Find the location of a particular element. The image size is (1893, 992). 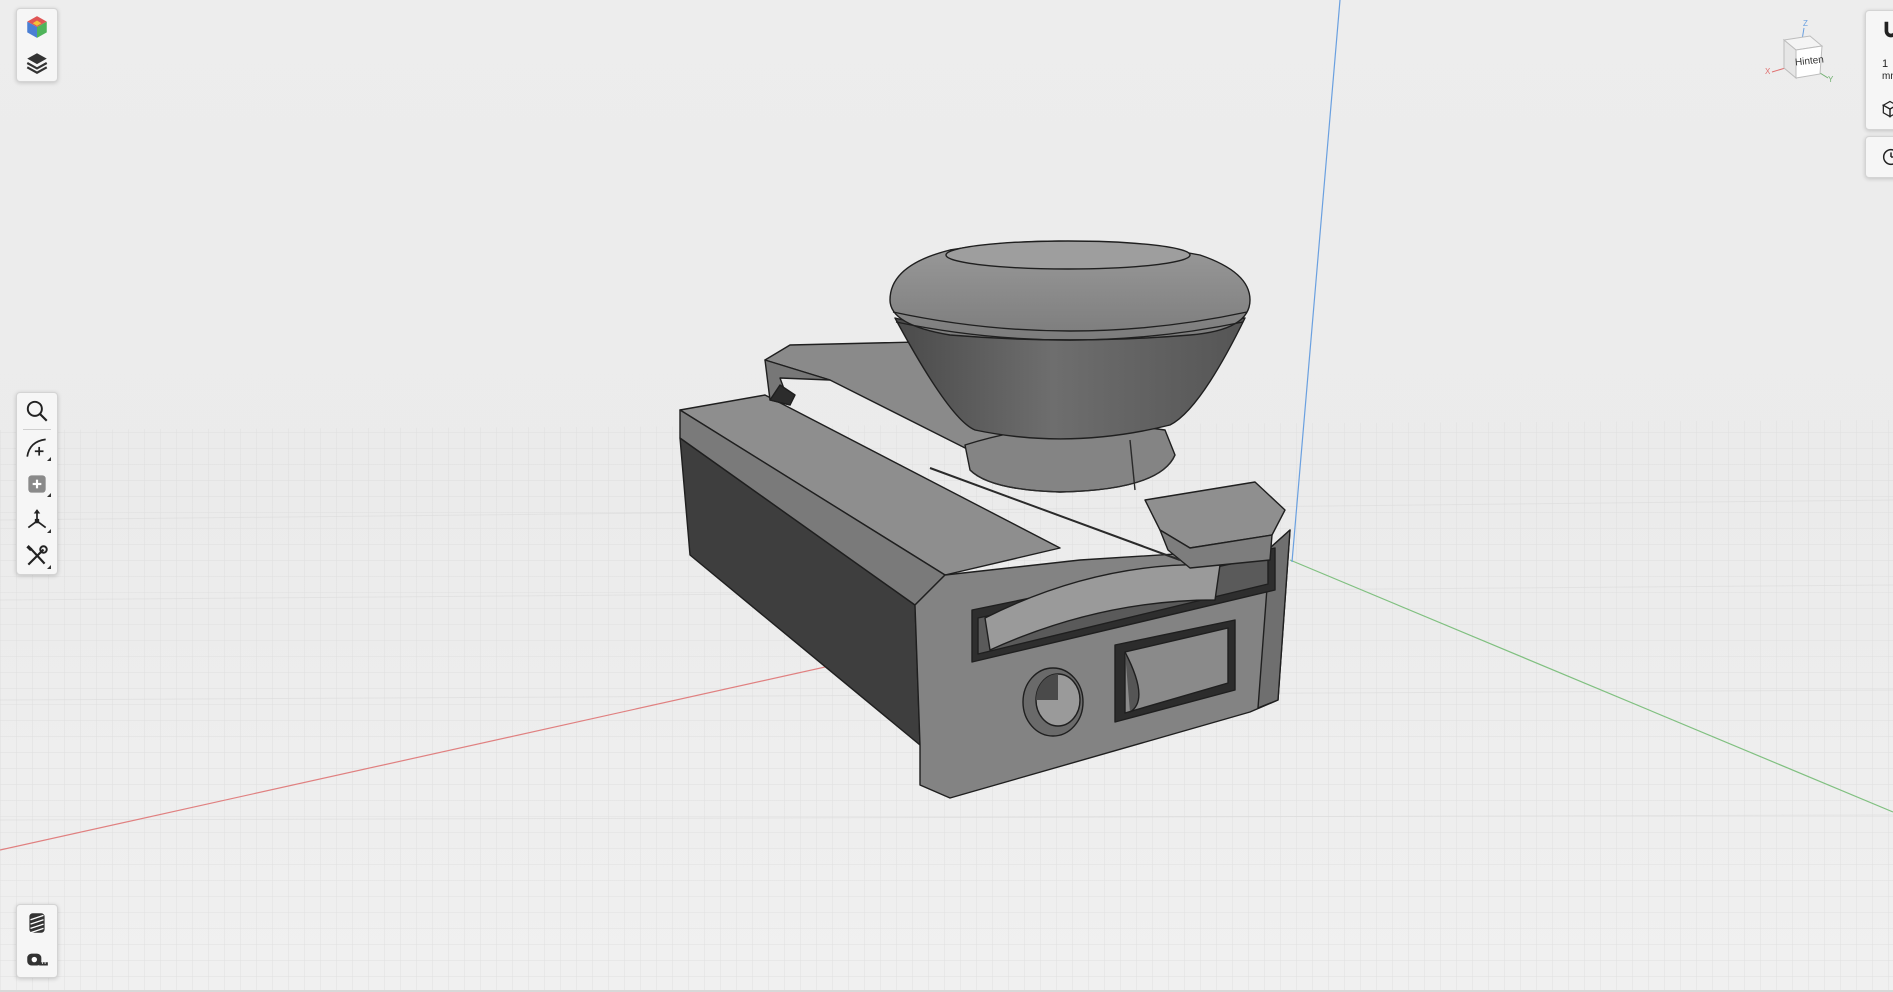

left-toolbar is located at coordinates (37, 483).